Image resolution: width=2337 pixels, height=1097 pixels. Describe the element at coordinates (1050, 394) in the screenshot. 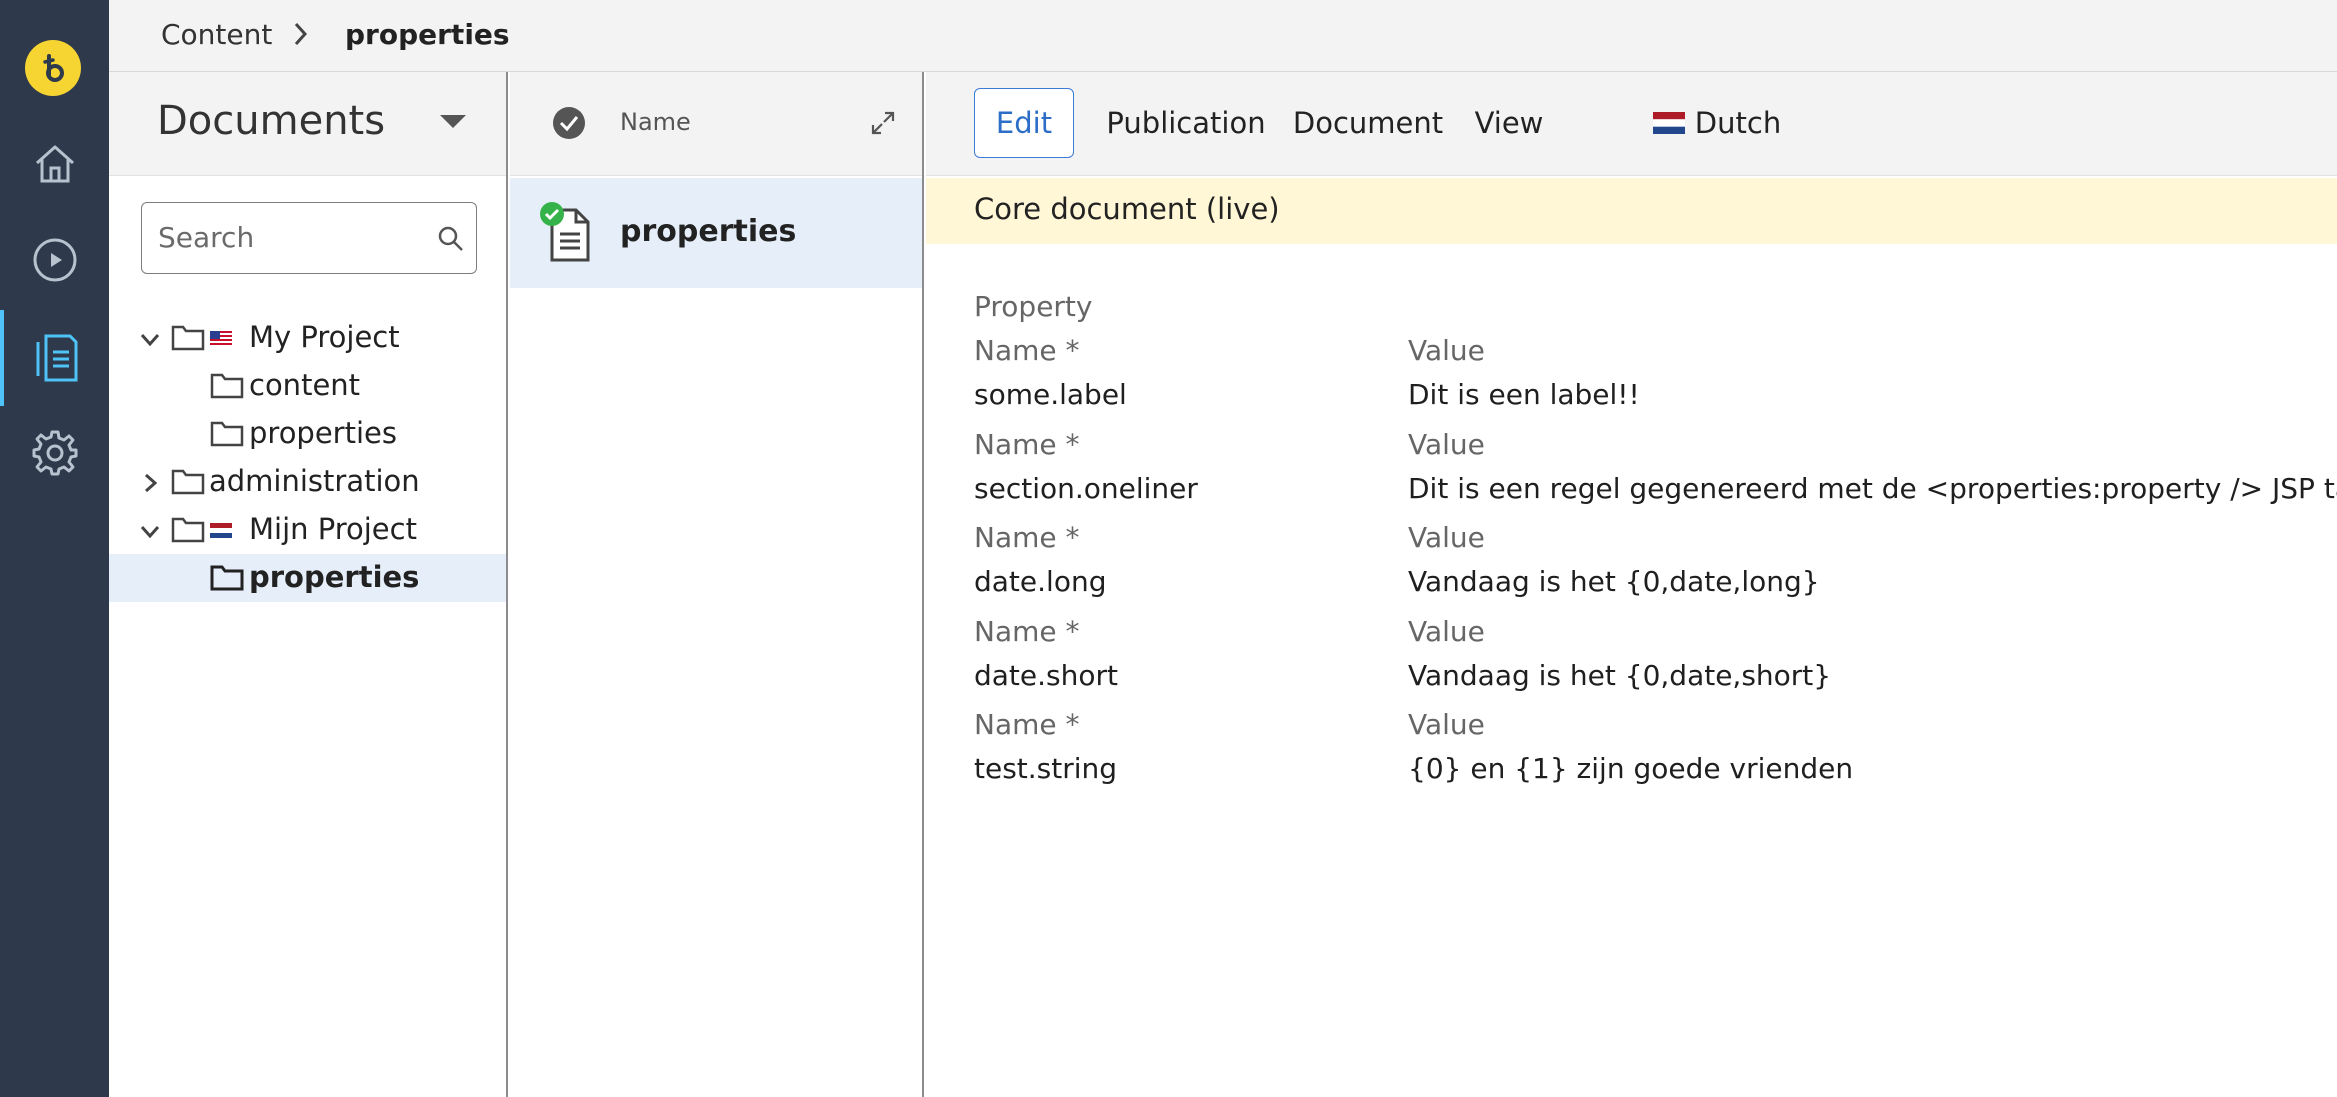

I see `name-field: some.label` at that location.